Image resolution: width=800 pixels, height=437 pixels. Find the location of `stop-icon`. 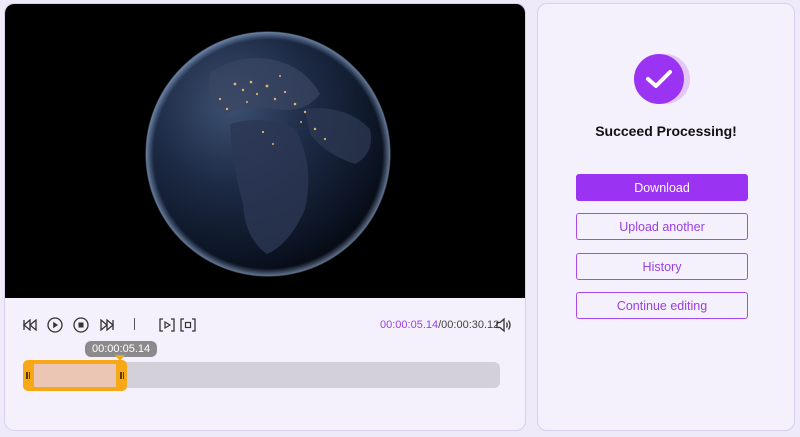

stop-icon is located at coordinates (81, 325).